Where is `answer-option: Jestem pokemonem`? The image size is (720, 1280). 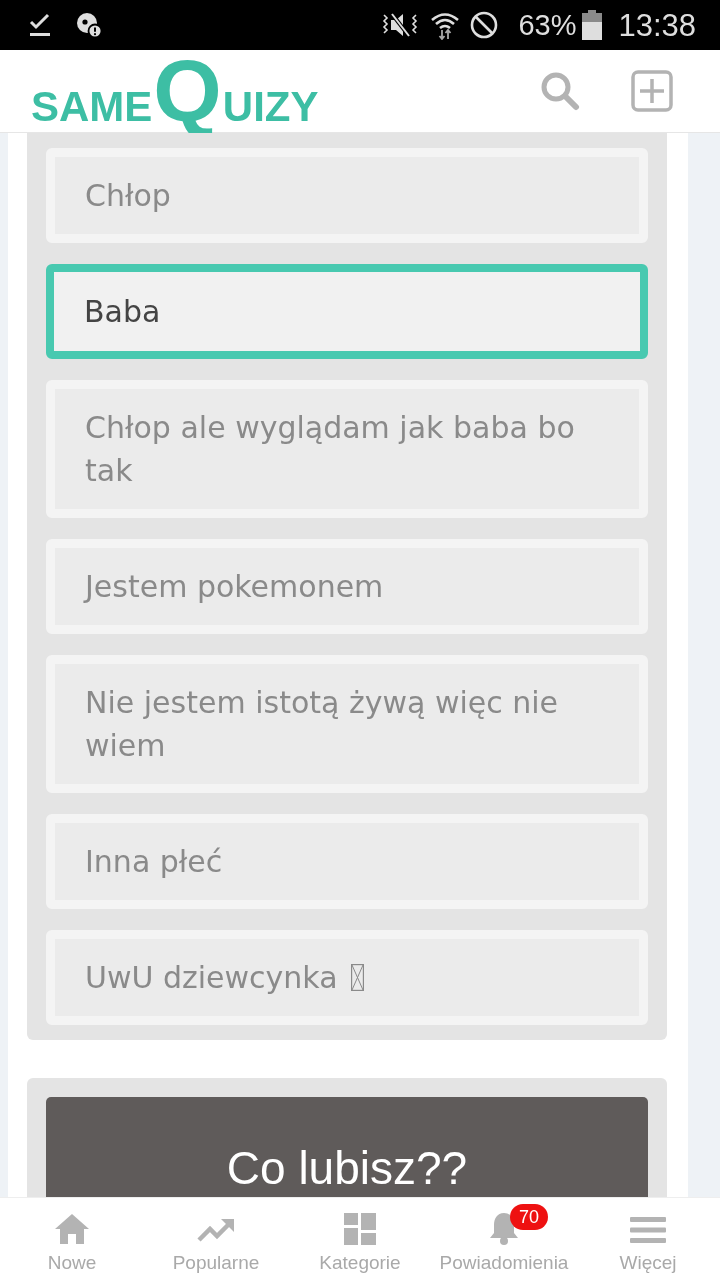 answer-option: Jestem pokemonem is located at coordinates (347, 586).